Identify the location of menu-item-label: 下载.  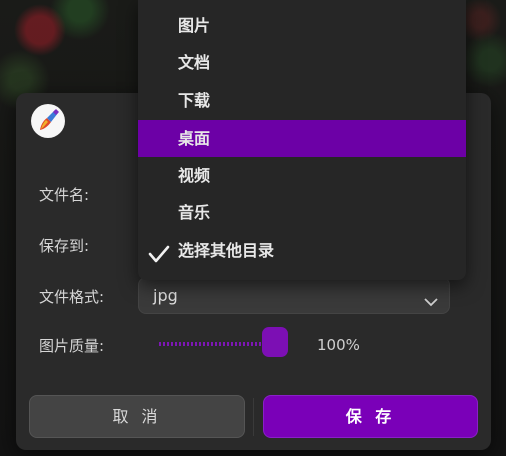
(194, 100).